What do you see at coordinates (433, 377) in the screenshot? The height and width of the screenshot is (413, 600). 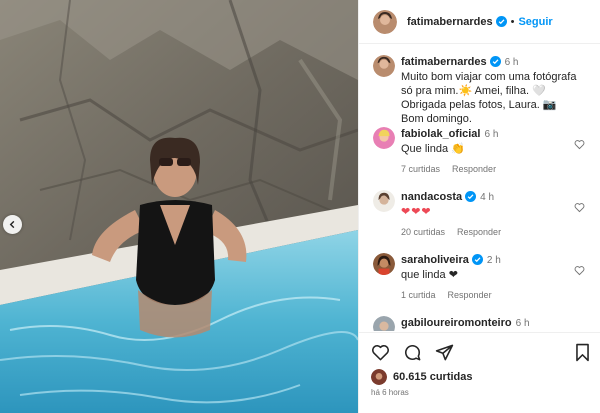 I see `likes-count: 60.615 curtidas` at bounding box center [433, 377].